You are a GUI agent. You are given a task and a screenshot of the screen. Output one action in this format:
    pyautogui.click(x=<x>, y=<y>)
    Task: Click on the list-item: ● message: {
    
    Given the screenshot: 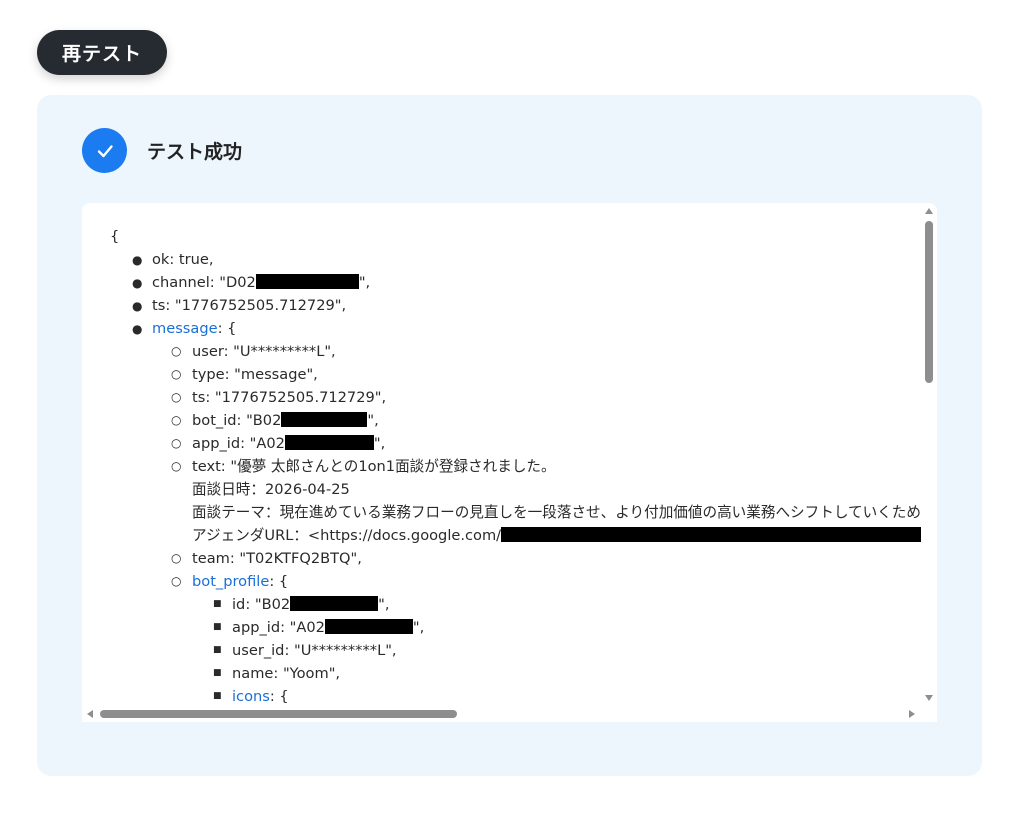 What is the action you would take?
    pyautogui.click(x=184, y=328)
    